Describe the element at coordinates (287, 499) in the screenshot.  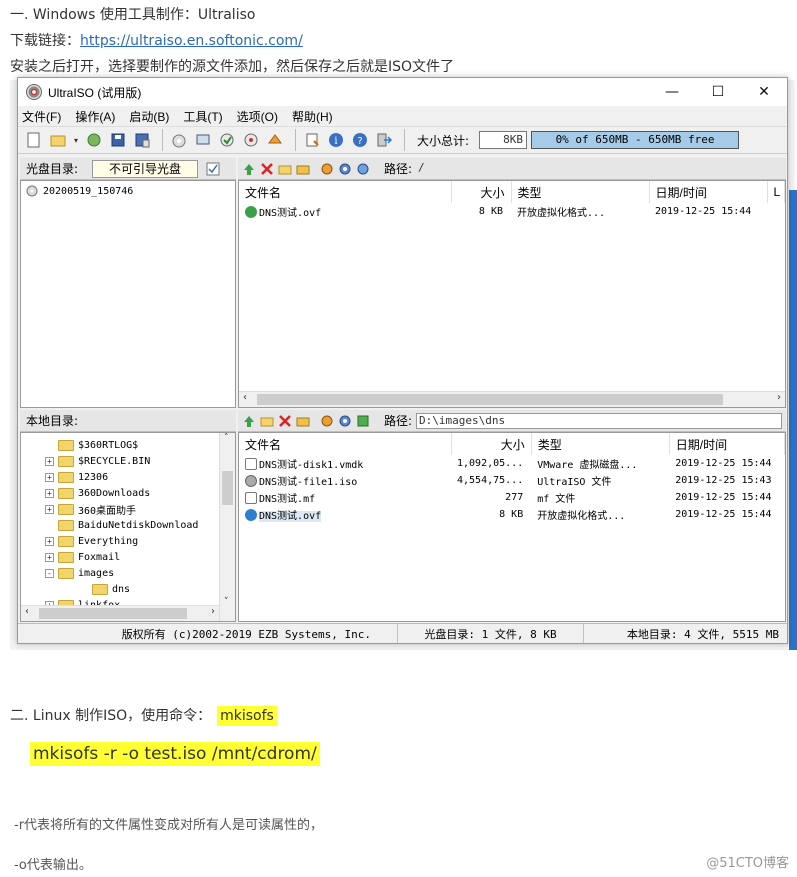
I see `file-name: DNS测试.mf` at that location.